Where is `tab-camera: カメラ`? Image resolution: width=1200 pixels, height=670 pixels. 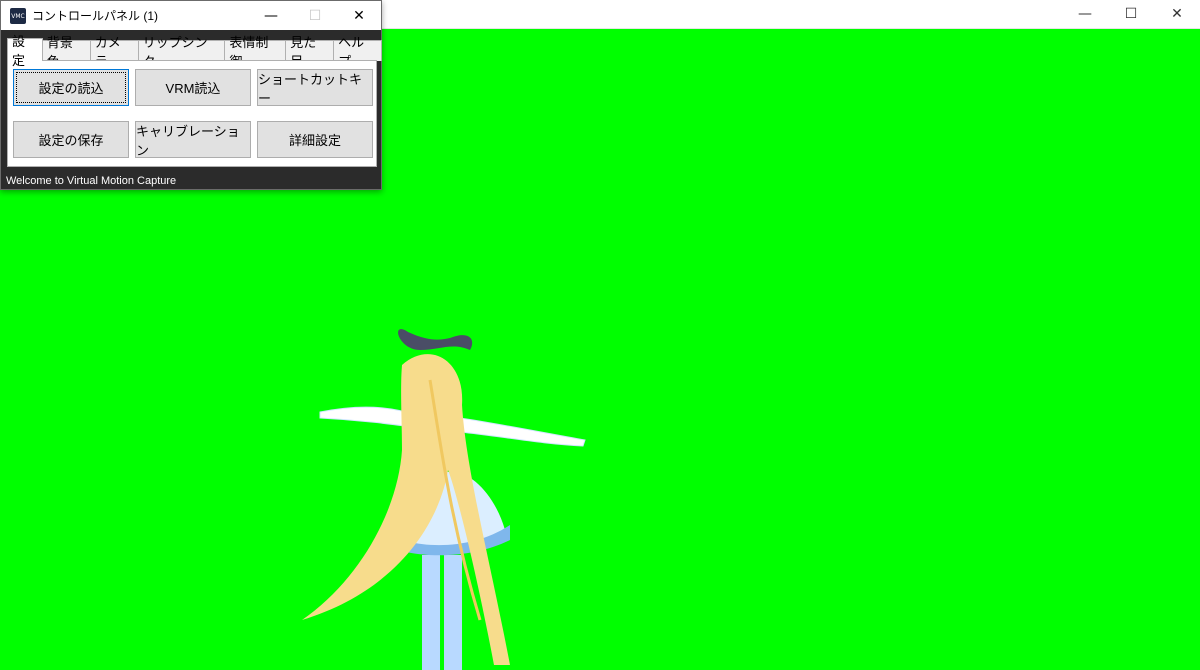
tab-camera: カメラ is located at coordinates (114, 53).